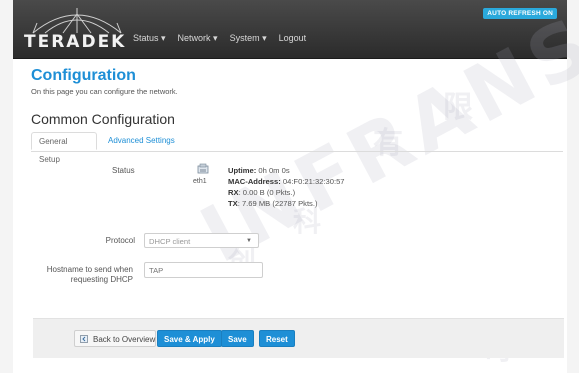  What do you see at coordinates (297, 148) in the screenshot?
I see `config-tabs: General Setup Advanced Settings` at bounding box center [297, 148].